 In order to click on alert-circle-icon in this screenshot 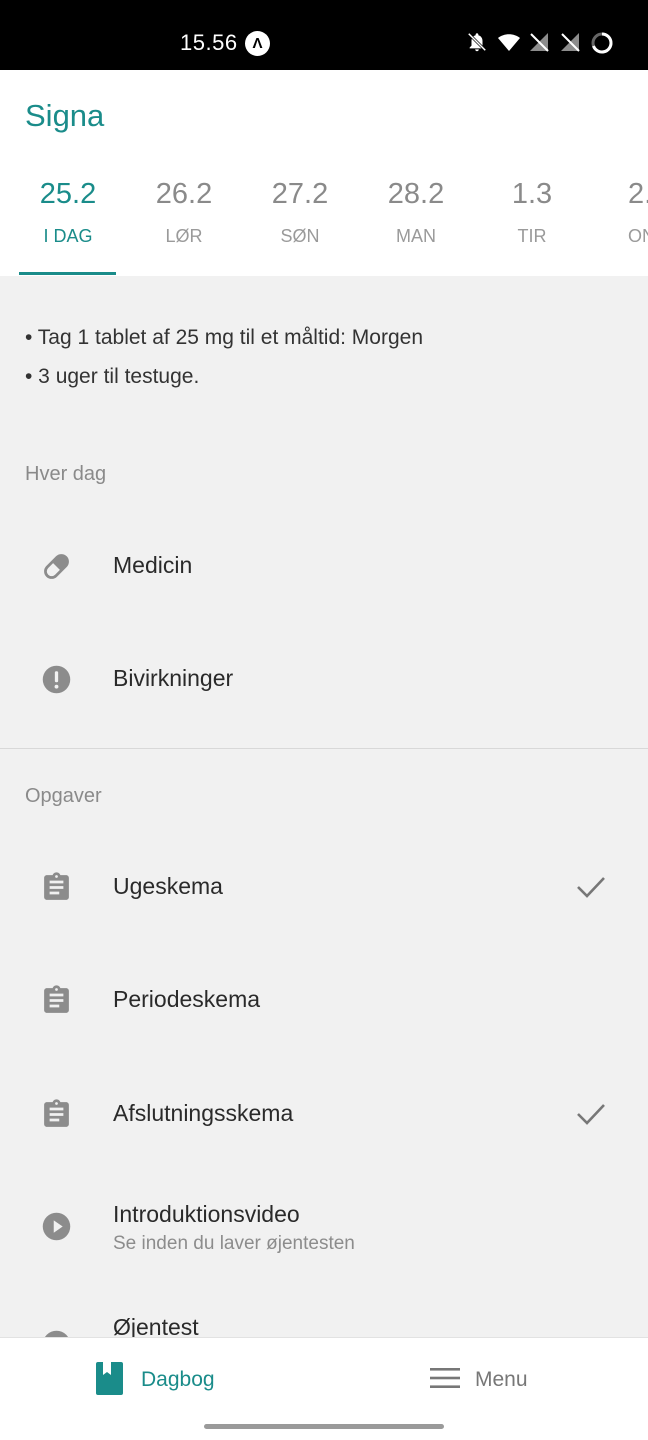, I will do `click(56, 679)`.